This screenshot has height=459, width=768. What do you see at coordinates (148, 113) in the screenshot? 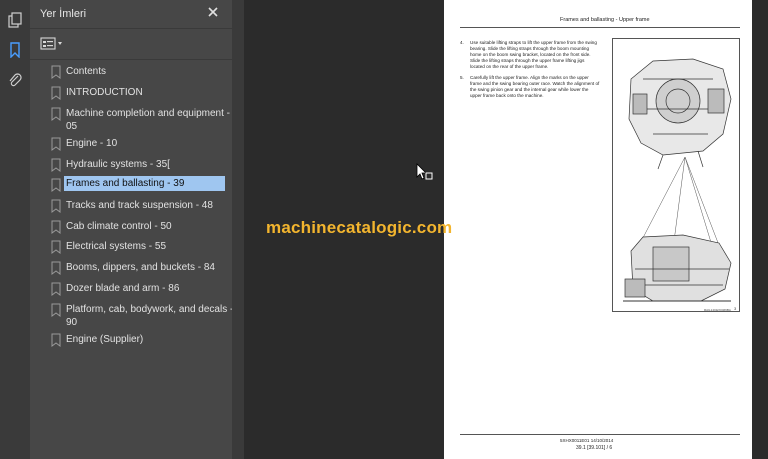
I see `bookmark-label: Machine completion and equipment -` at bounding box center [148, 113].